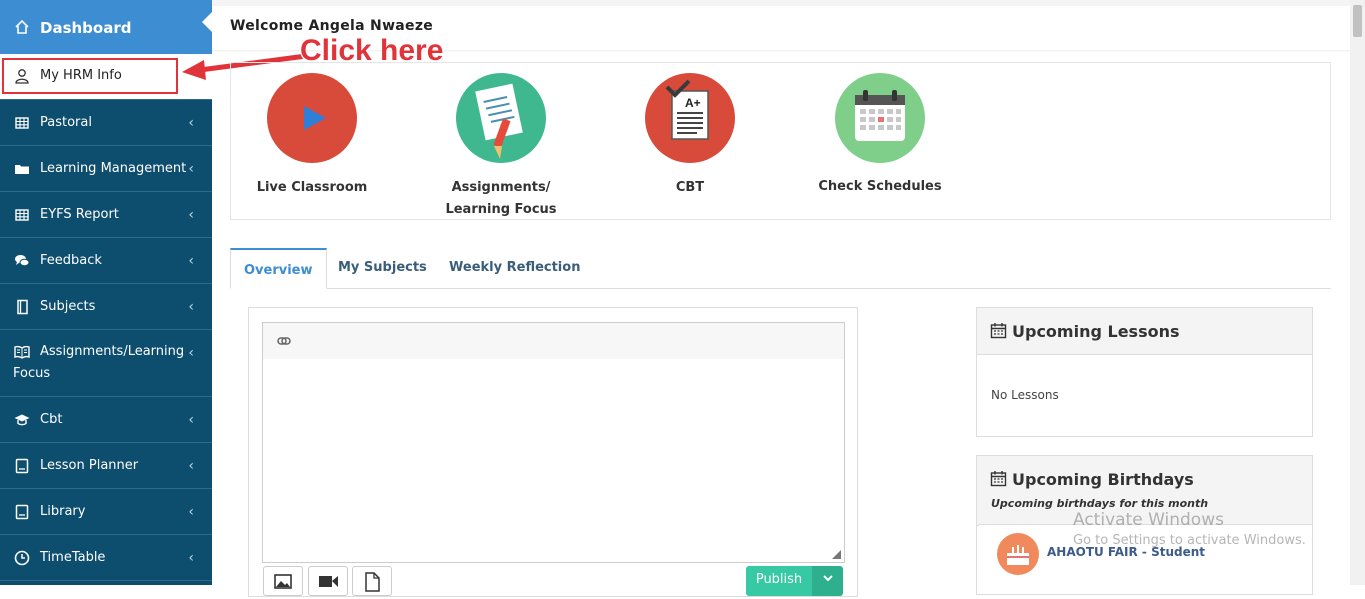 This screenshot has width=1365, height=599. I want to click on sidebar-item-learning-management: Learning Management ‹, so click(106, 169).